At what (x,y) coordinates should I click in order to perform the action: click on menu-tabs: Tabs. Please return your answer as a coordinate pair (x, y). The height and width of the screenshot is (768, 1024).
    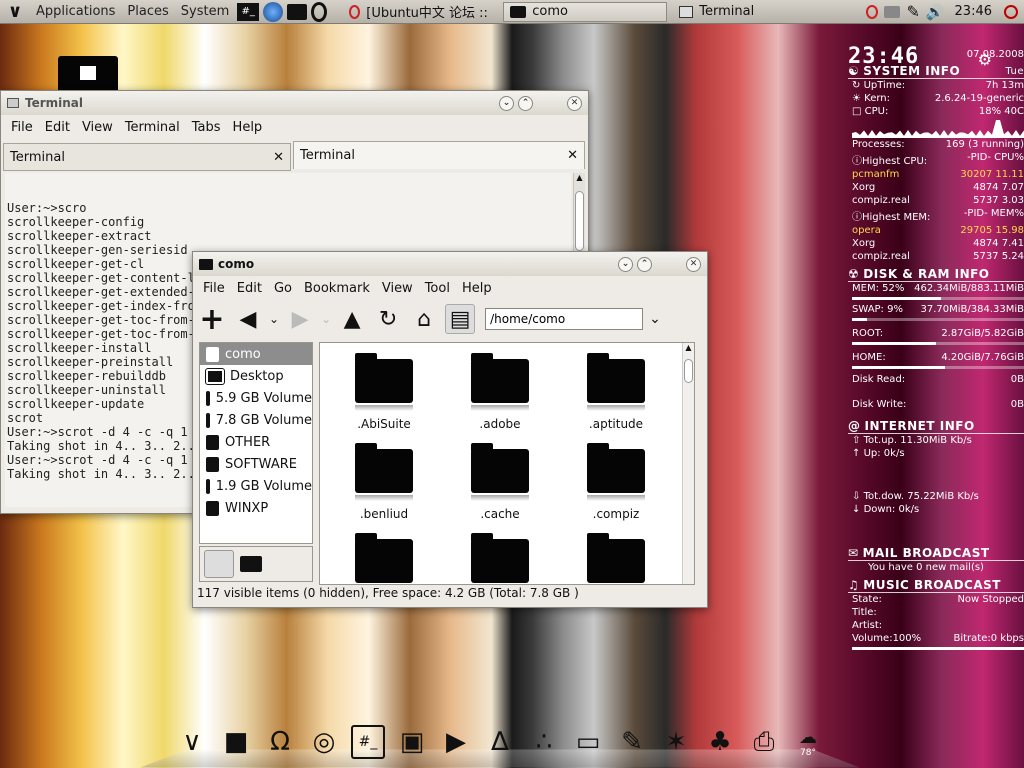
    Looking at the image, I should click on (206, 127).